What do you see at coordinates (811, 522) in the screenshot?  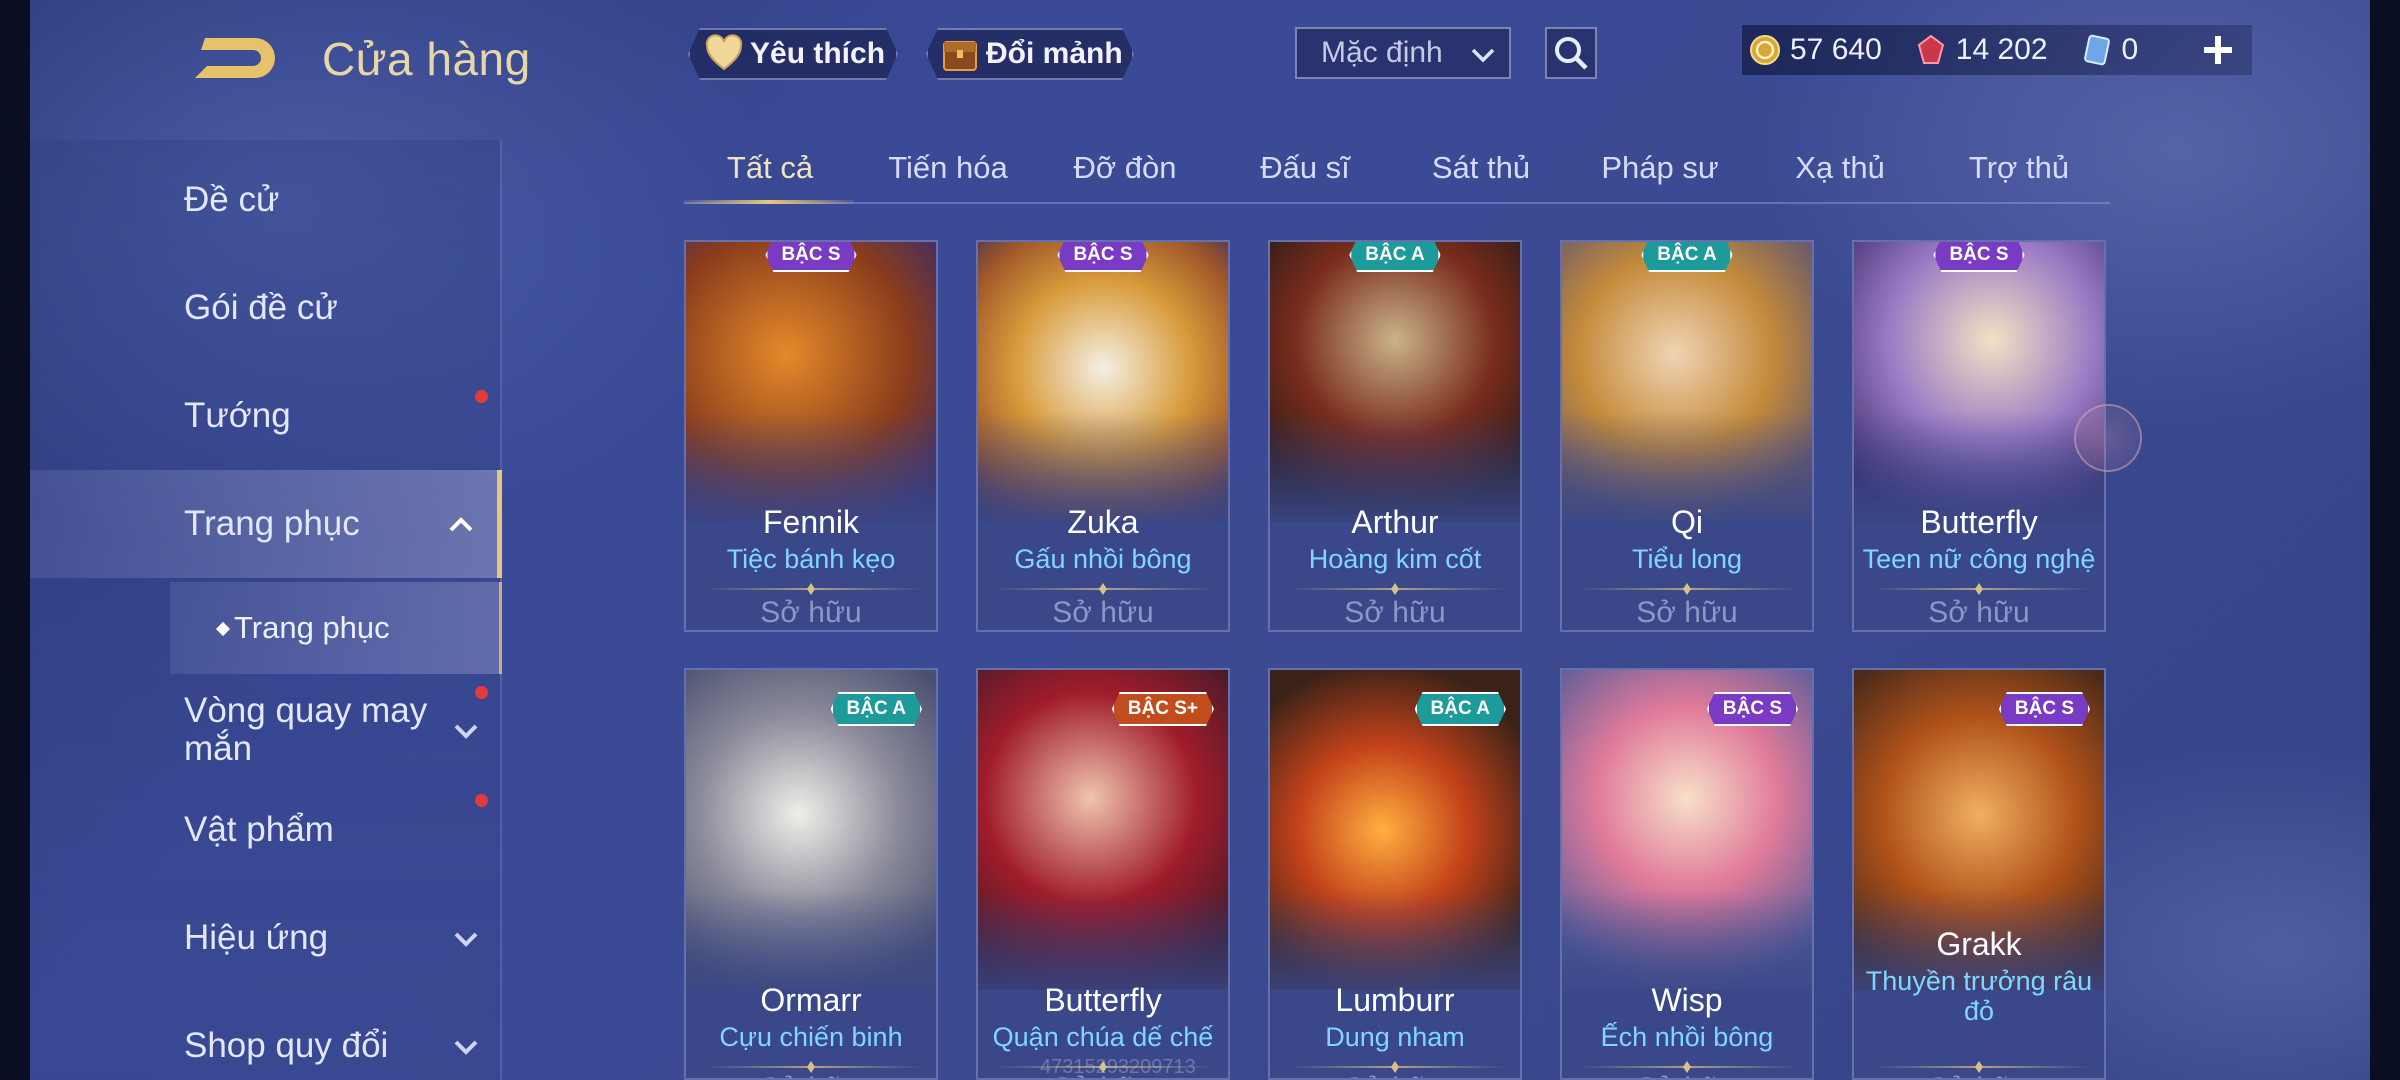 I see `hero-name: Fennik` at bounding box center [811, 522].